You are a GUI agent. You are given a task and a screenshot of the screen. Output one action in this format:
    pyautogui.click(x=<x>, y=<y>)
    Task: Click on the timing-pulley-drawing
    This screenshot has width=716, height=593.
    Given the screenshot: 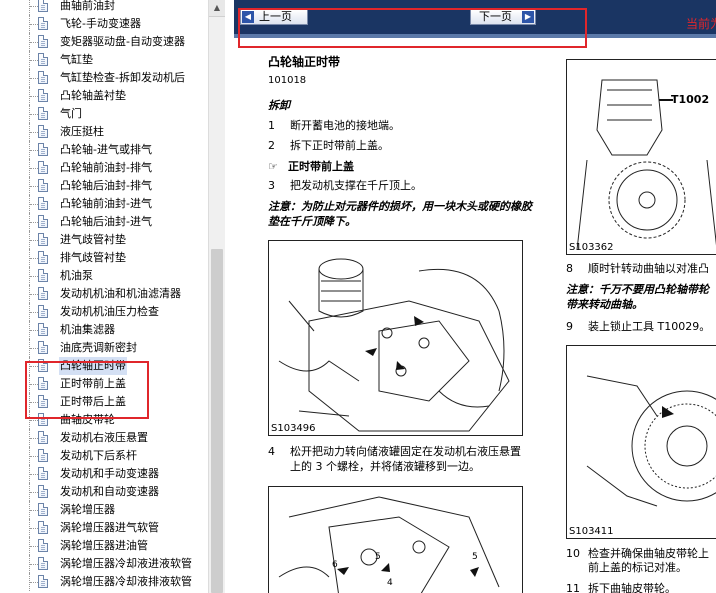 What is the action you would take?
    pyautogui.click(x=646, y=165)
    